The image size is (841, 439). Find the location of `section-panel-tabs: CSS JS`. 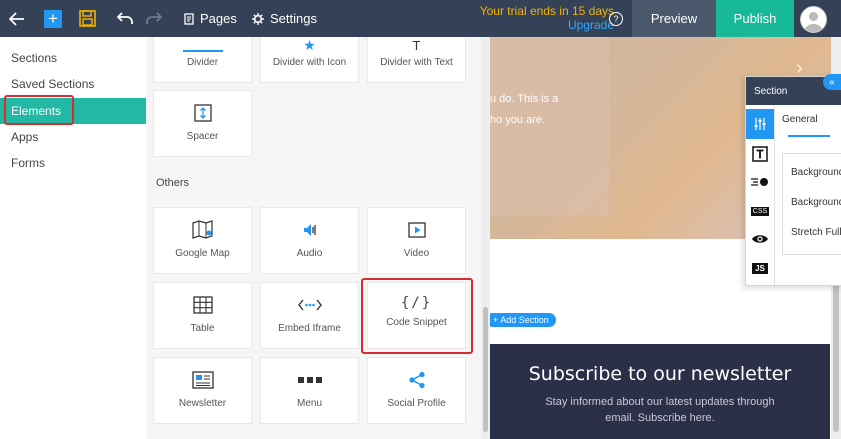

section-panel-tabs: CSS JS is located at coordinates (760, 195).